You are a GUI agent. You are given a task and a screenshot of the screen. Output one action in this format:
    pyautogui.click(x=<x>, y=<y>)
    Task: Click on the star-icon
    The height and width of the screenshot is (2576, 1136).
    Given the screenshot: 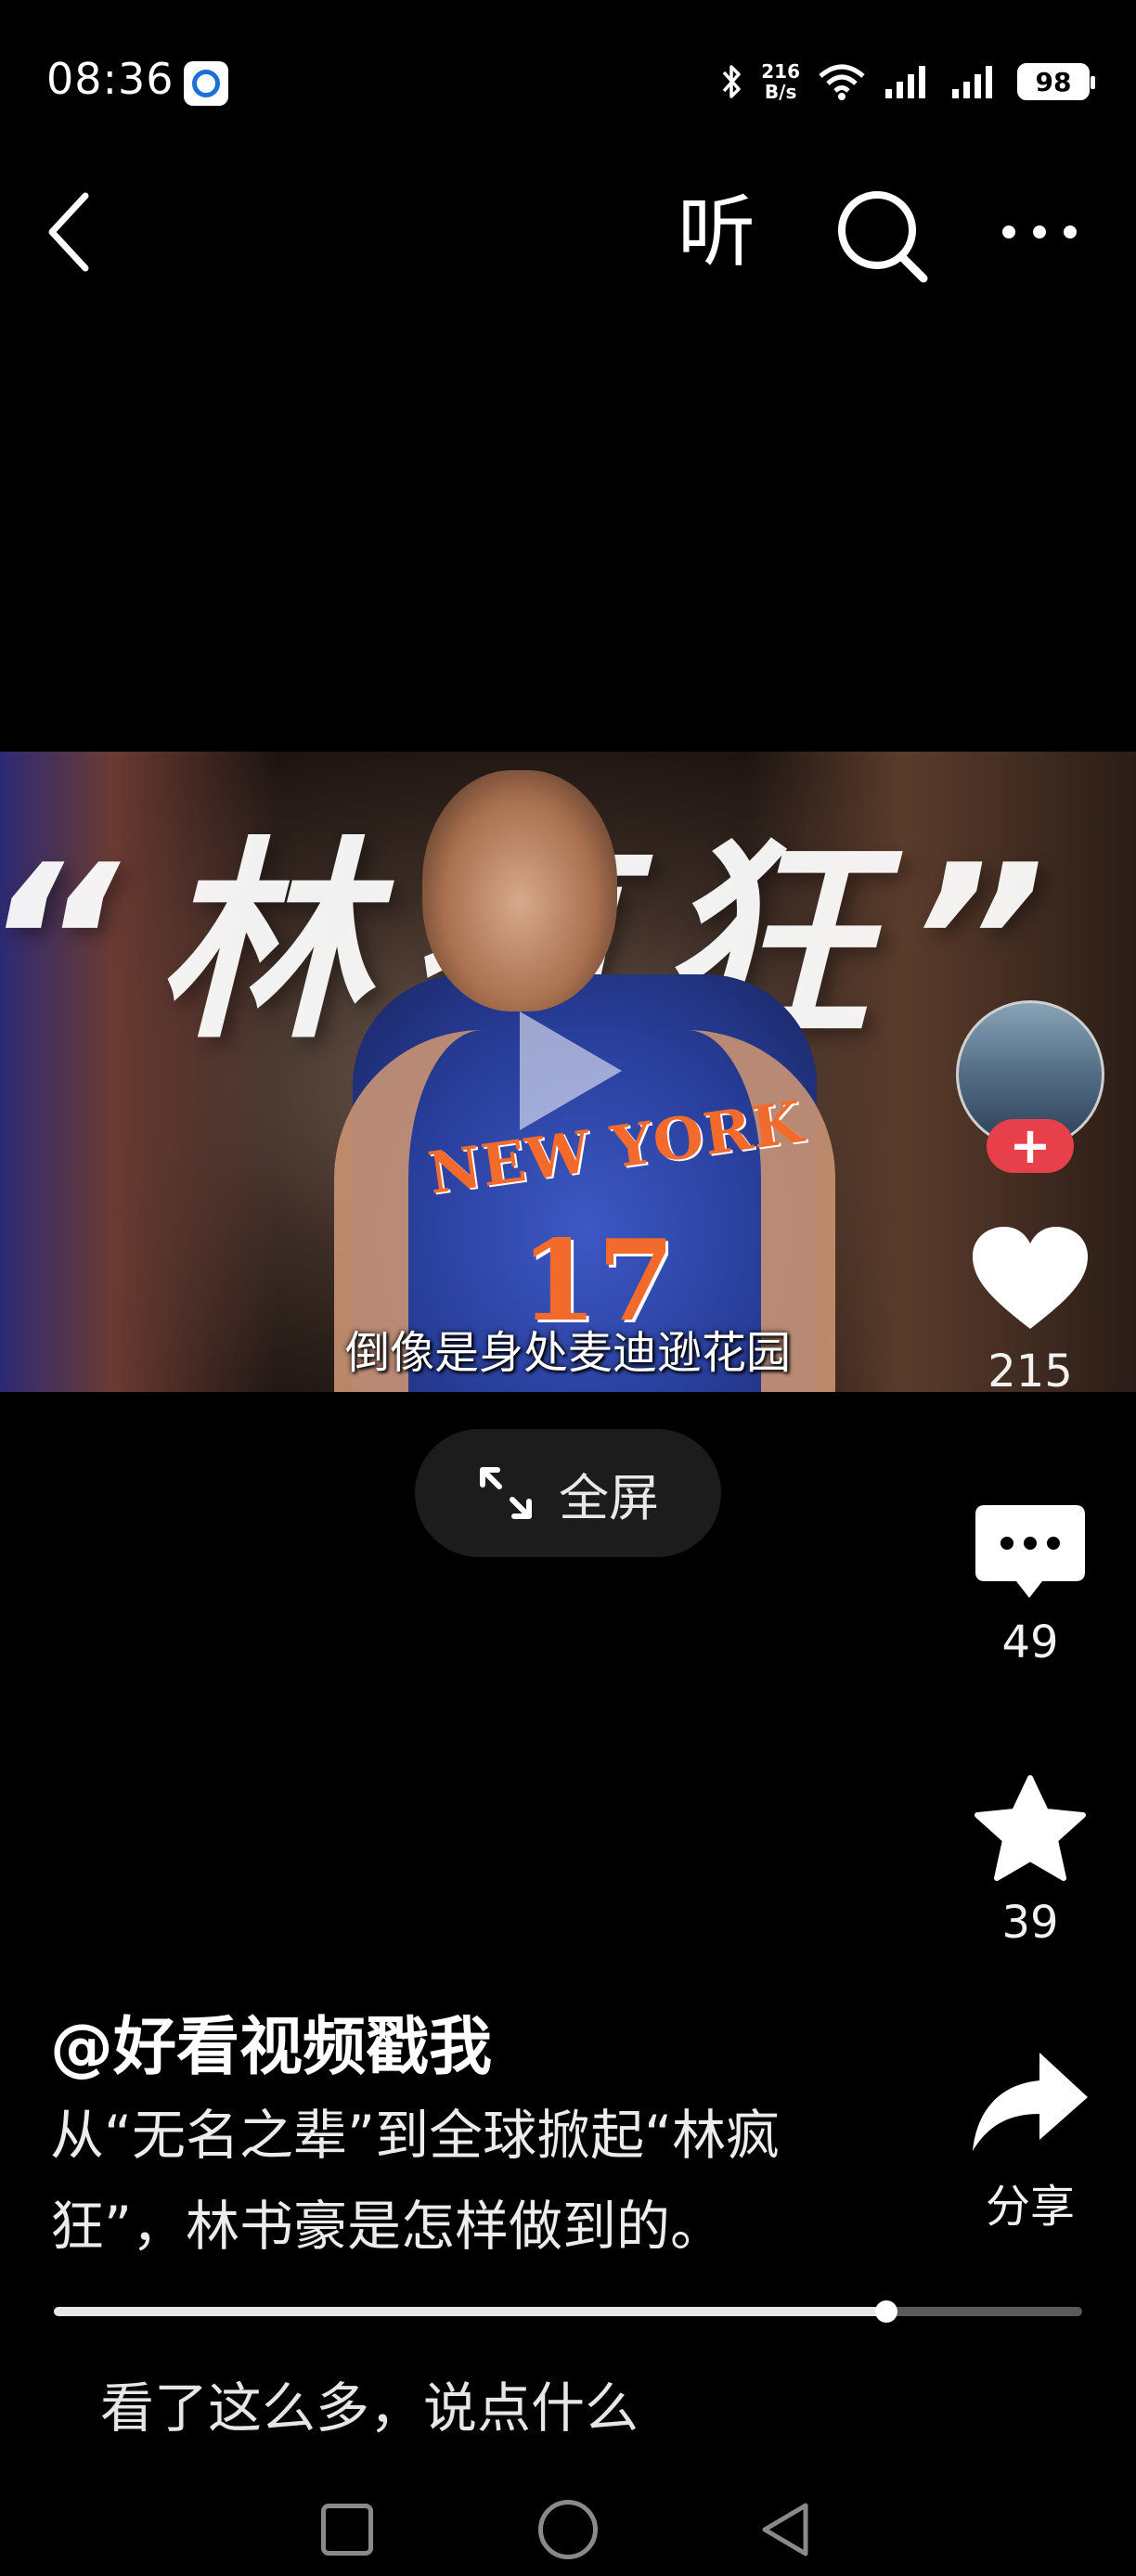 What is the action you would take?
    pyautogui.click(x=1030, y=1828)
    